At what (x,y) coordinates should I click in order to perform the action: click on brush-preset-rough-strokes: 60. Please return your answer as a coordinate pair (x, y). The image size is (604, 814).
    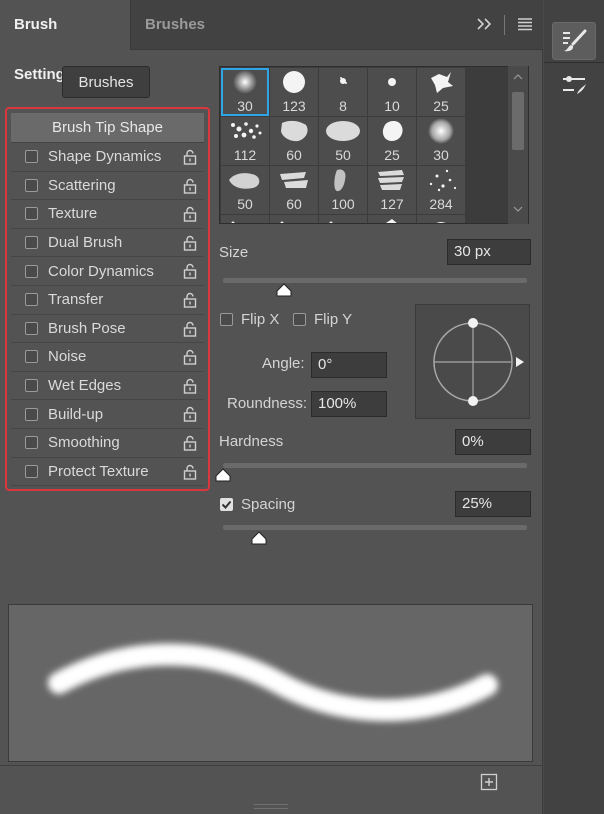
    Looking at the image, I should click on (294, 190).